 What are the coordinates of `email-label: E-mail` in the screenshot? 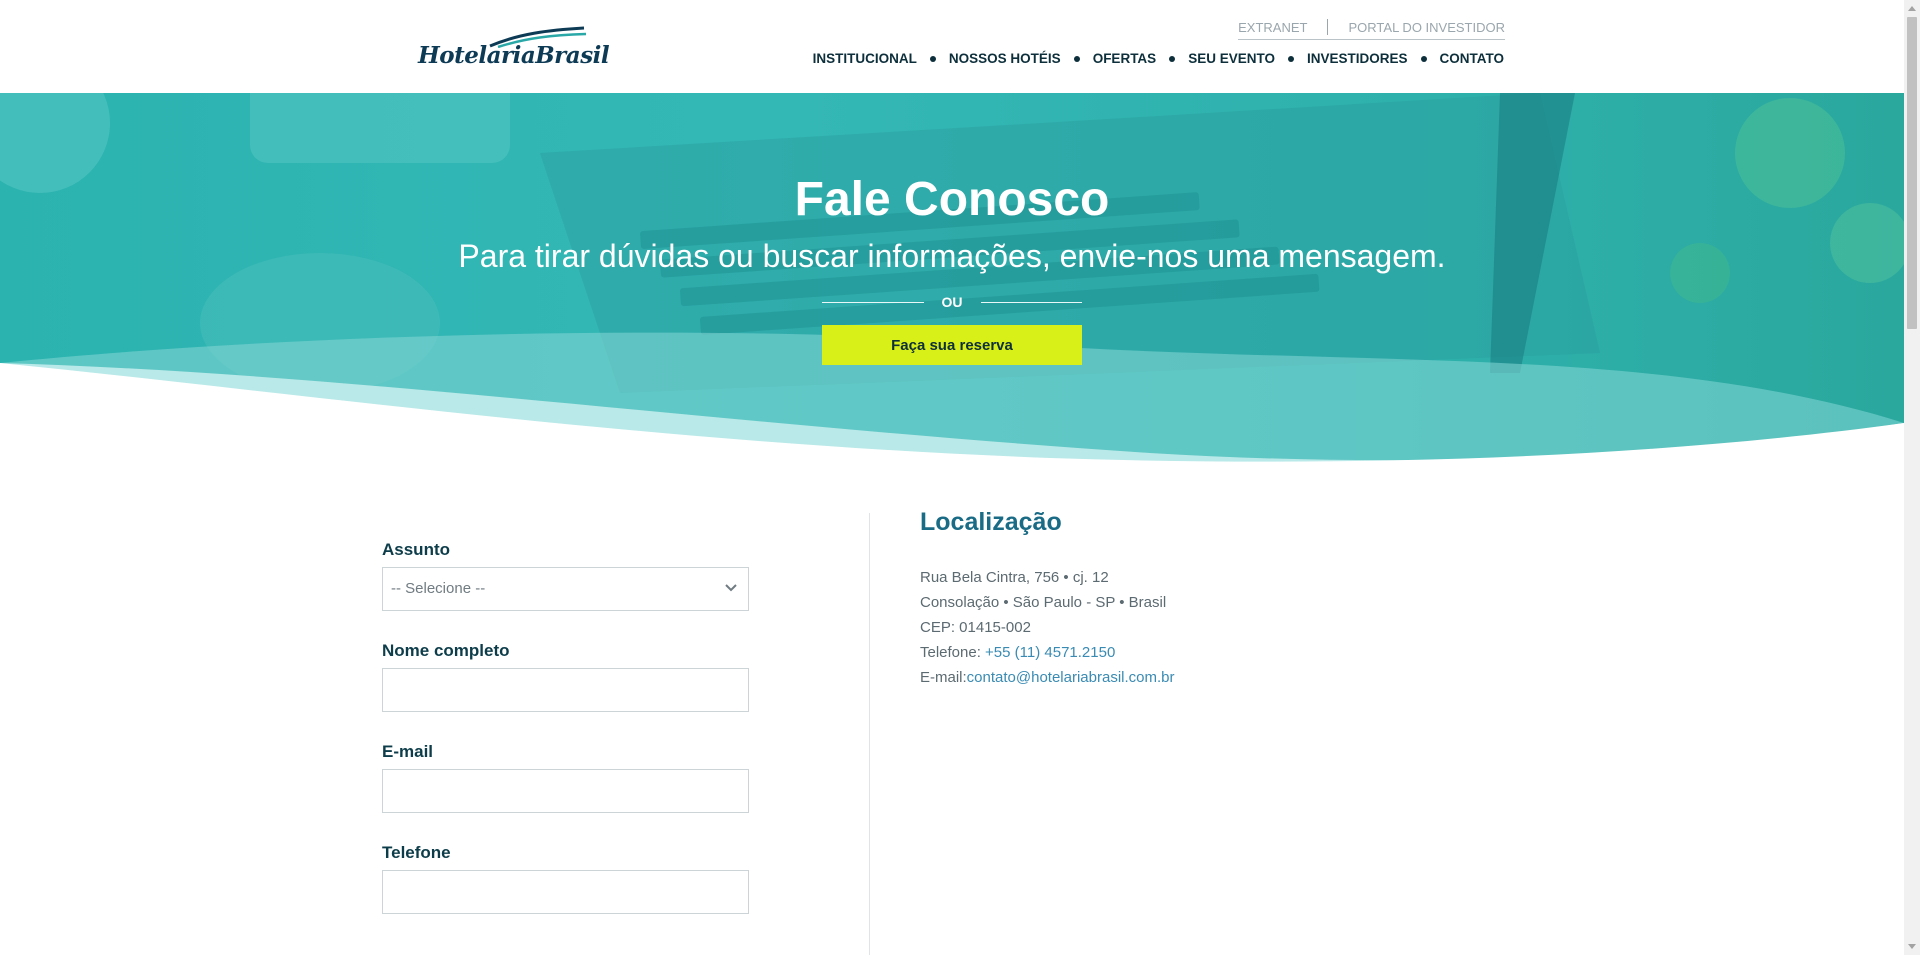 It's located at (408, 751).